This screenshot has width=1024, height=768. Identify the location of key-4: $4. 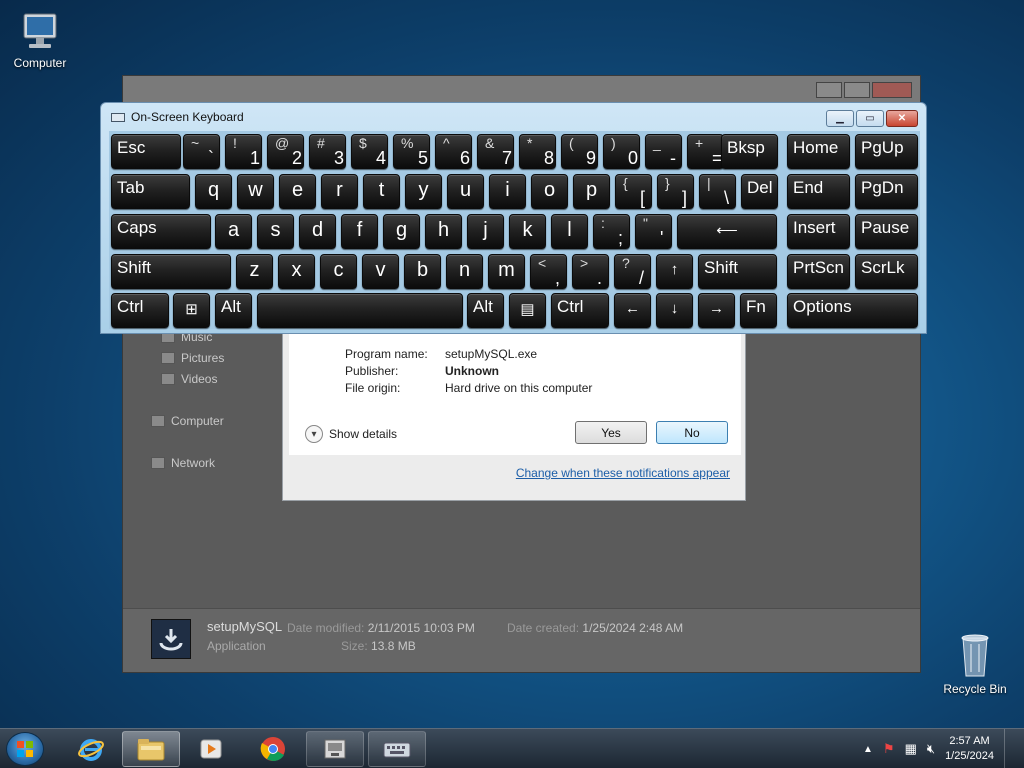
(369, 151).